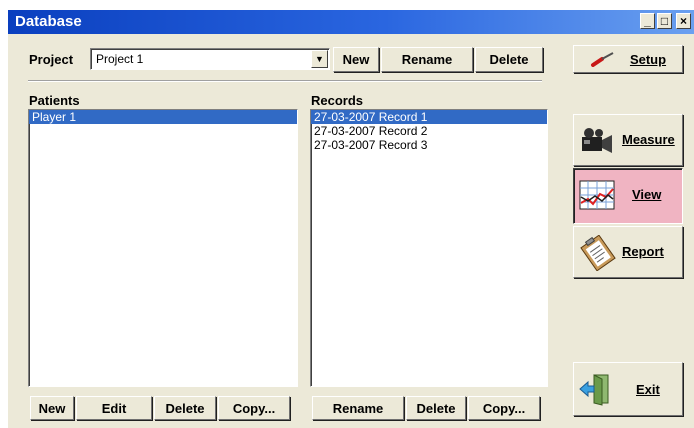 The image size is (694, 428). What do you see at coordinates (597, 140) in the screenshot?
I see `video-camera-icon` at bounding box center [597, 140].